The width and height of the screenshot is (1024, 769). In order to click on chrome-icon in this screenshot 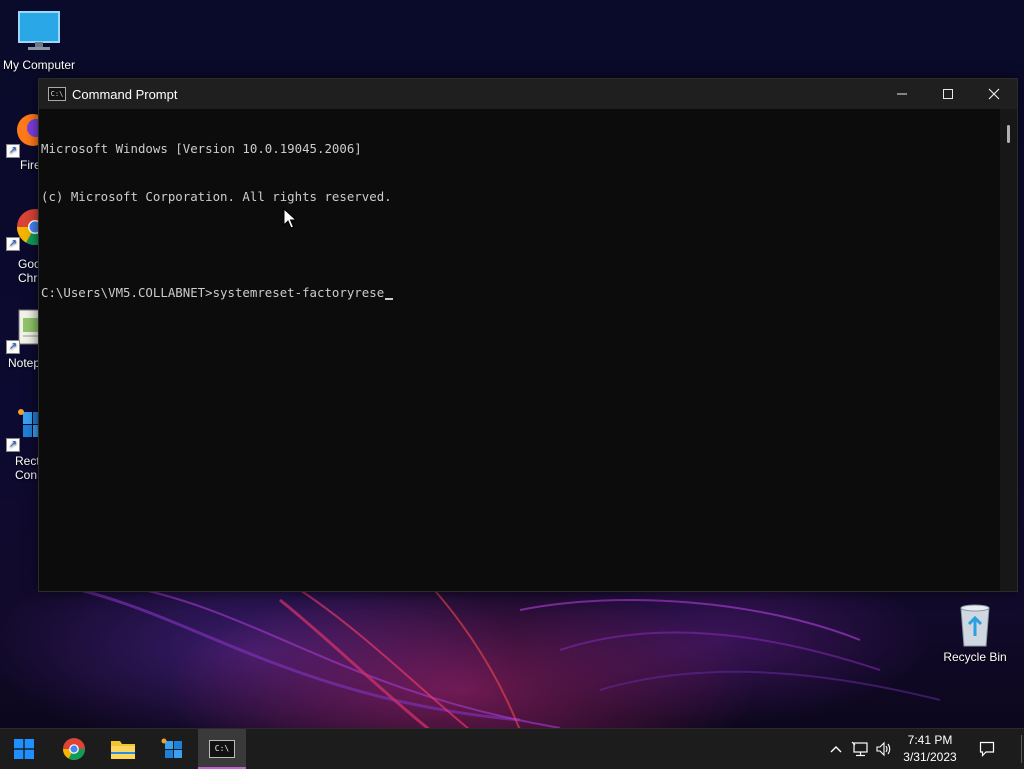, I will do `click(74, 749)`.